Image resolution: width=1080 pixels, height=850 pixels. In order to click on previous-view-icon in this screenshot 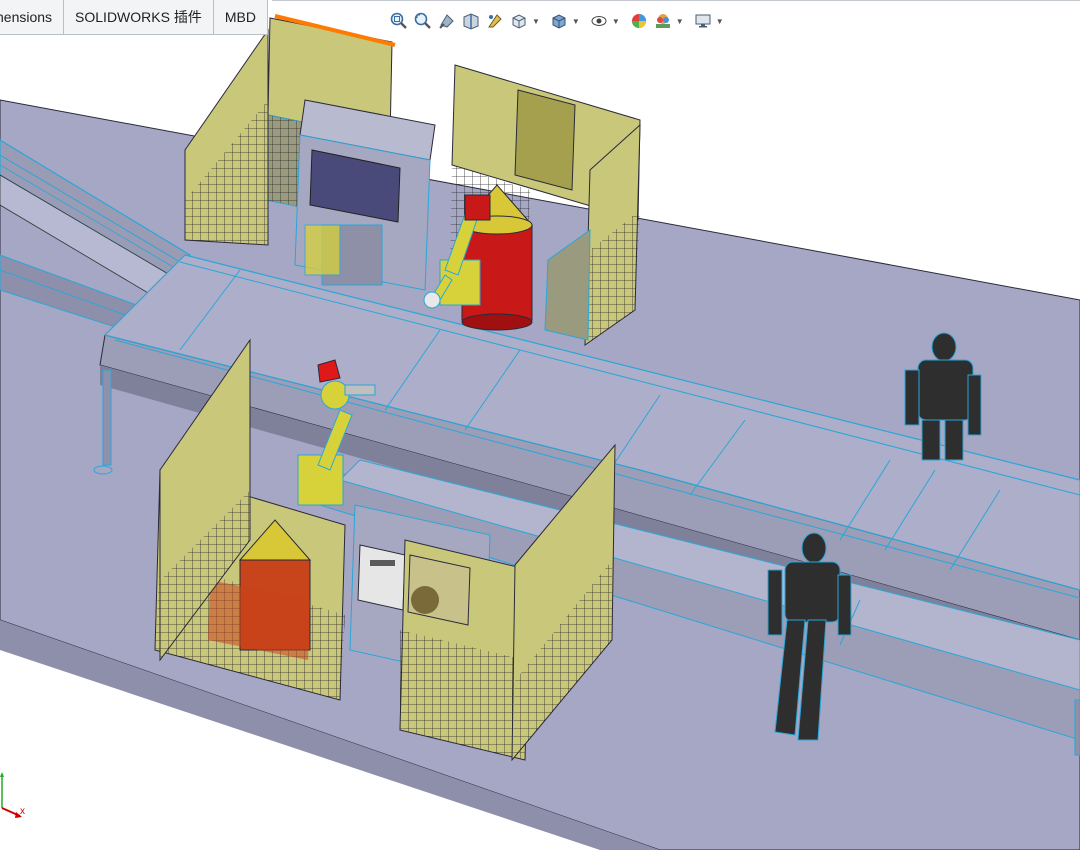, I will do `click(447, 21)`.